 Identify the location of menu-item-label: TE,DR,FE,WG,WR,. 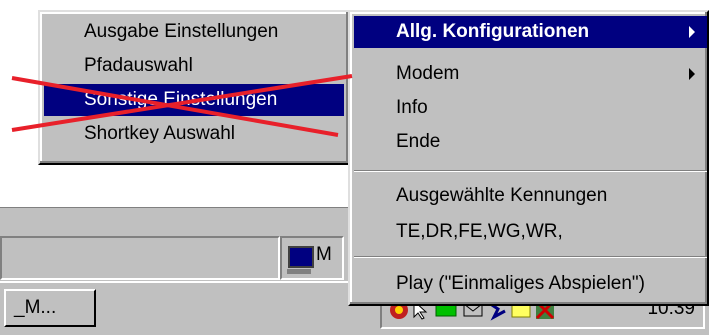
(479, 231).